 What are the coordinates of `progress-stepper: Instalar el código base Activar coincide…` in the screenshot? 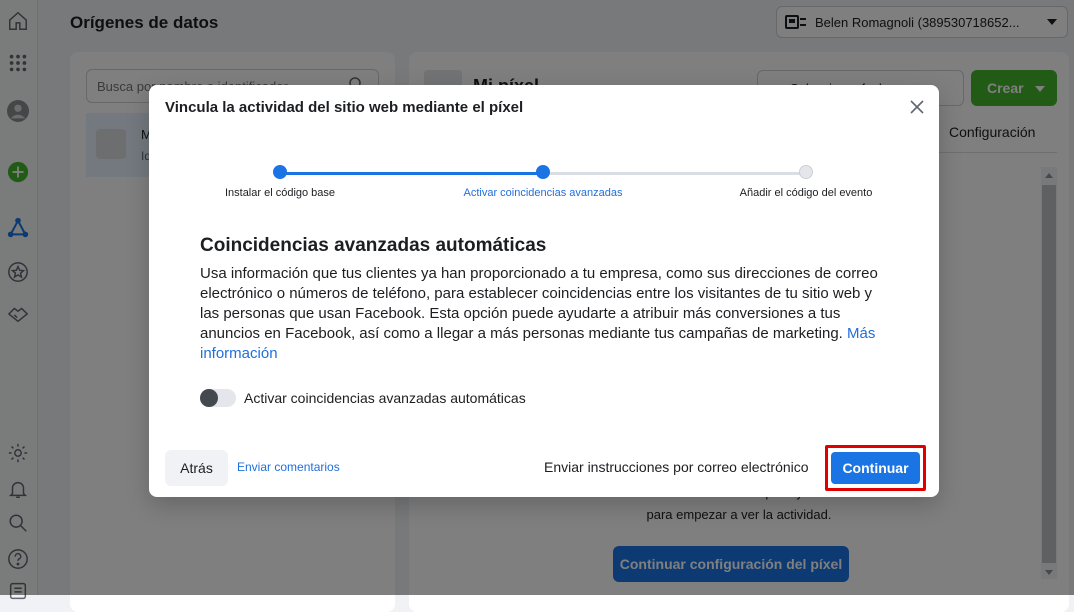 It's located at (544, 182).